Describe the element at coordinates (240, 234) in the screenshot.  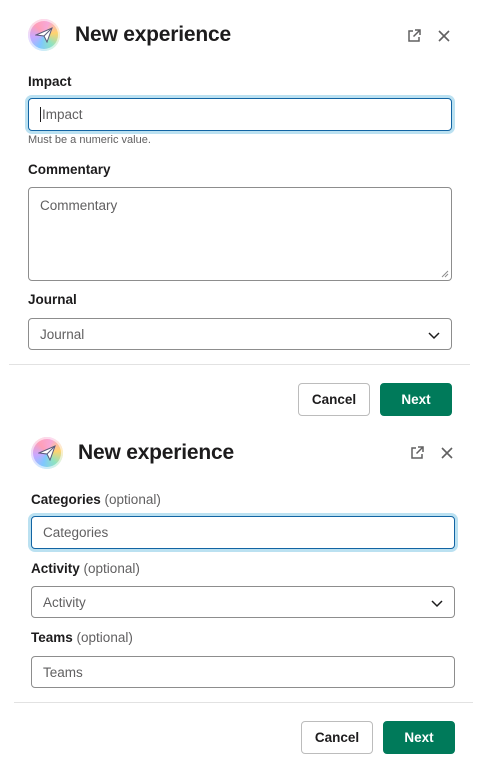
I see `commentary-textarea: Commentary` at that location.